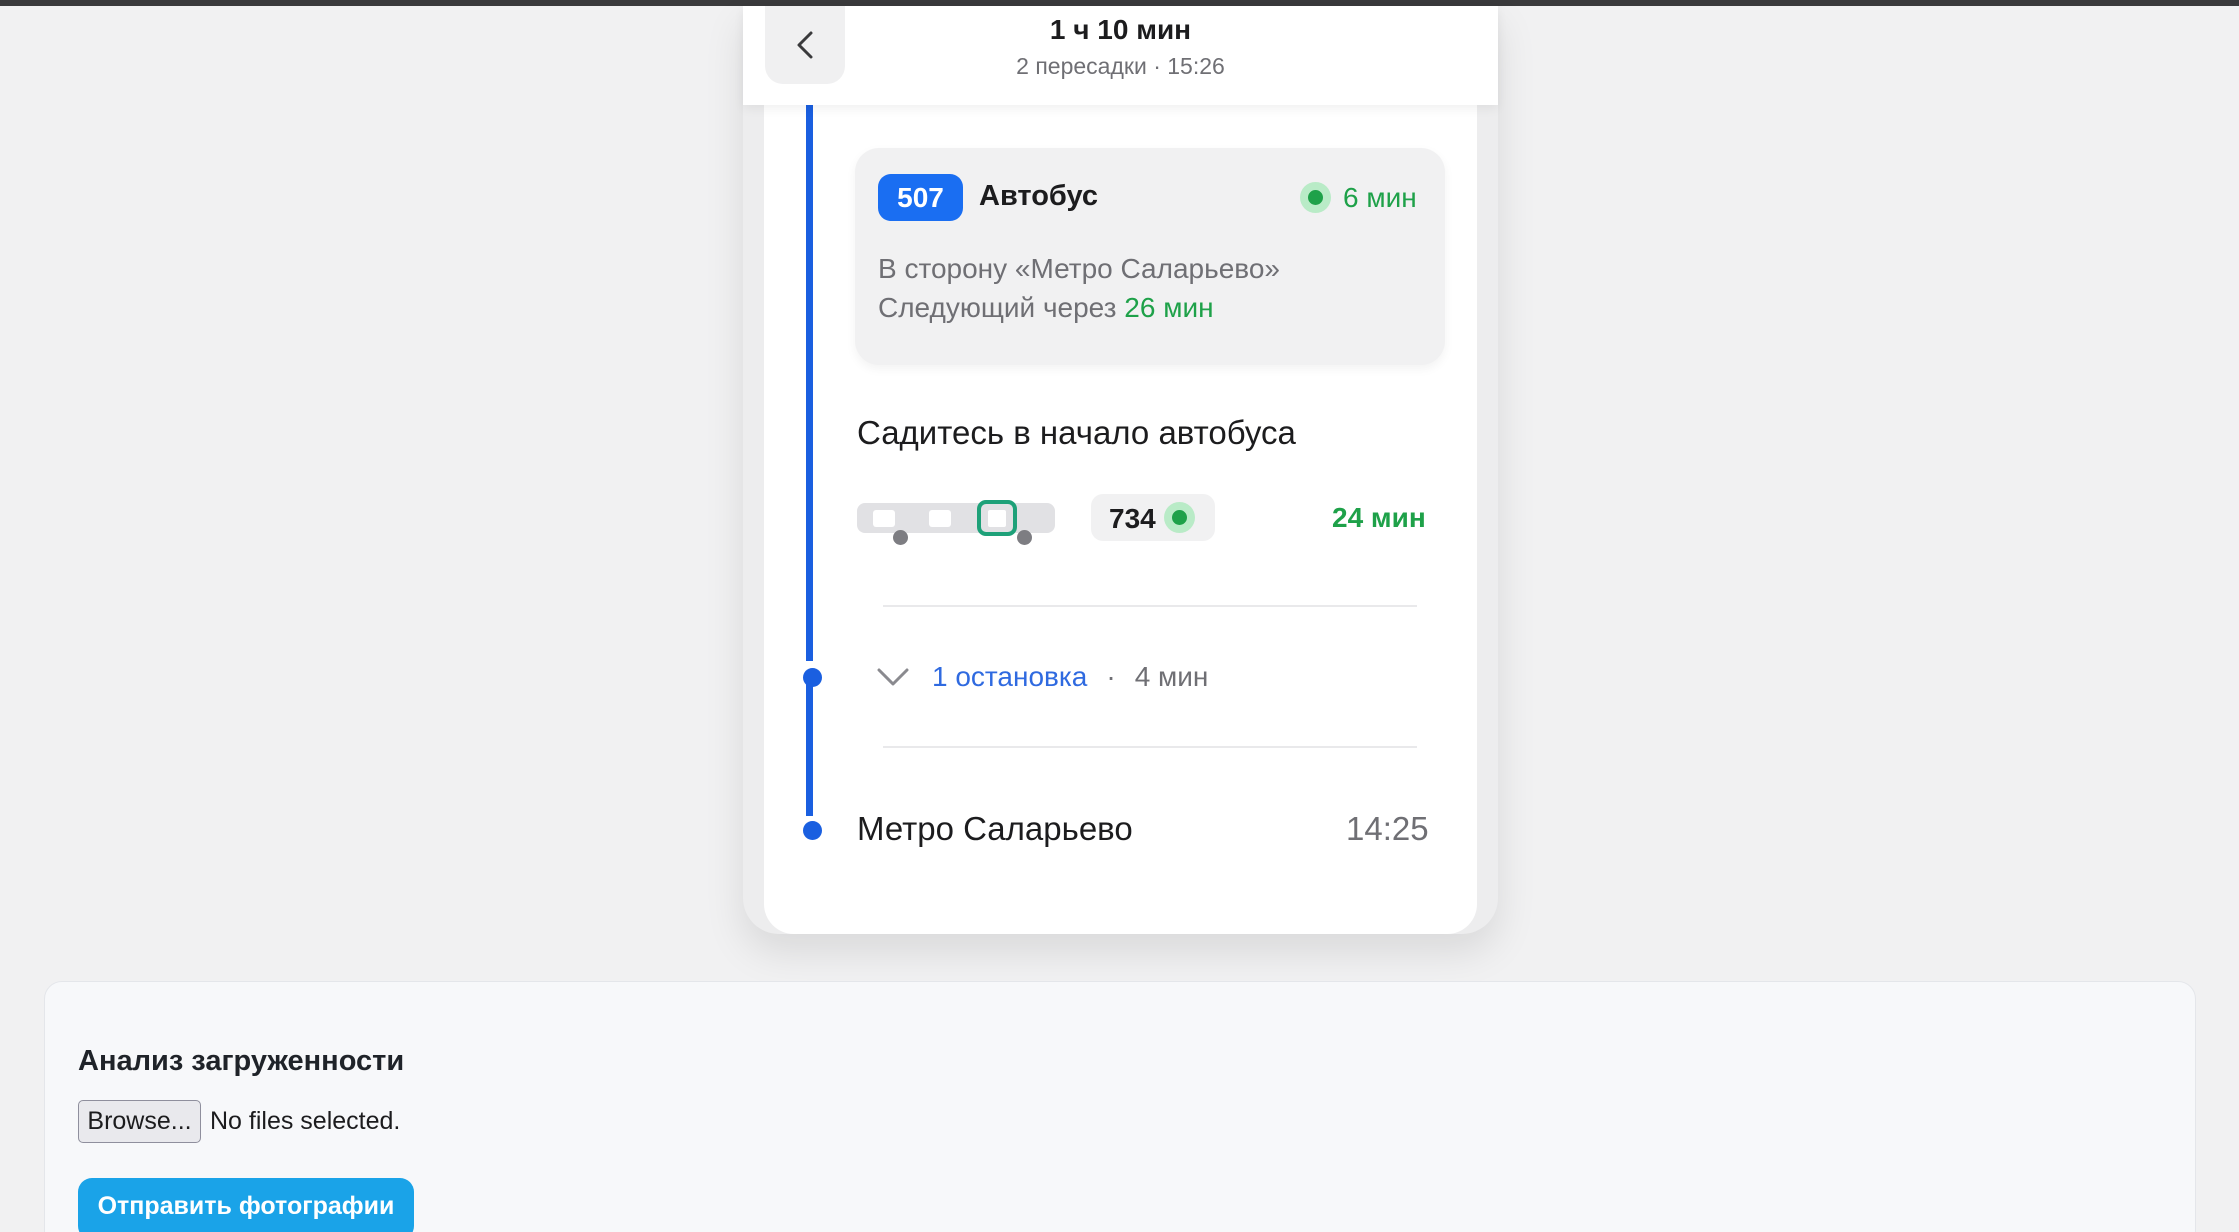 The image size is (2239, 1232). Describe the element at coordinates (1380, 197) in the screenshot. I see `arrival-eta: 6 мин` at that location.